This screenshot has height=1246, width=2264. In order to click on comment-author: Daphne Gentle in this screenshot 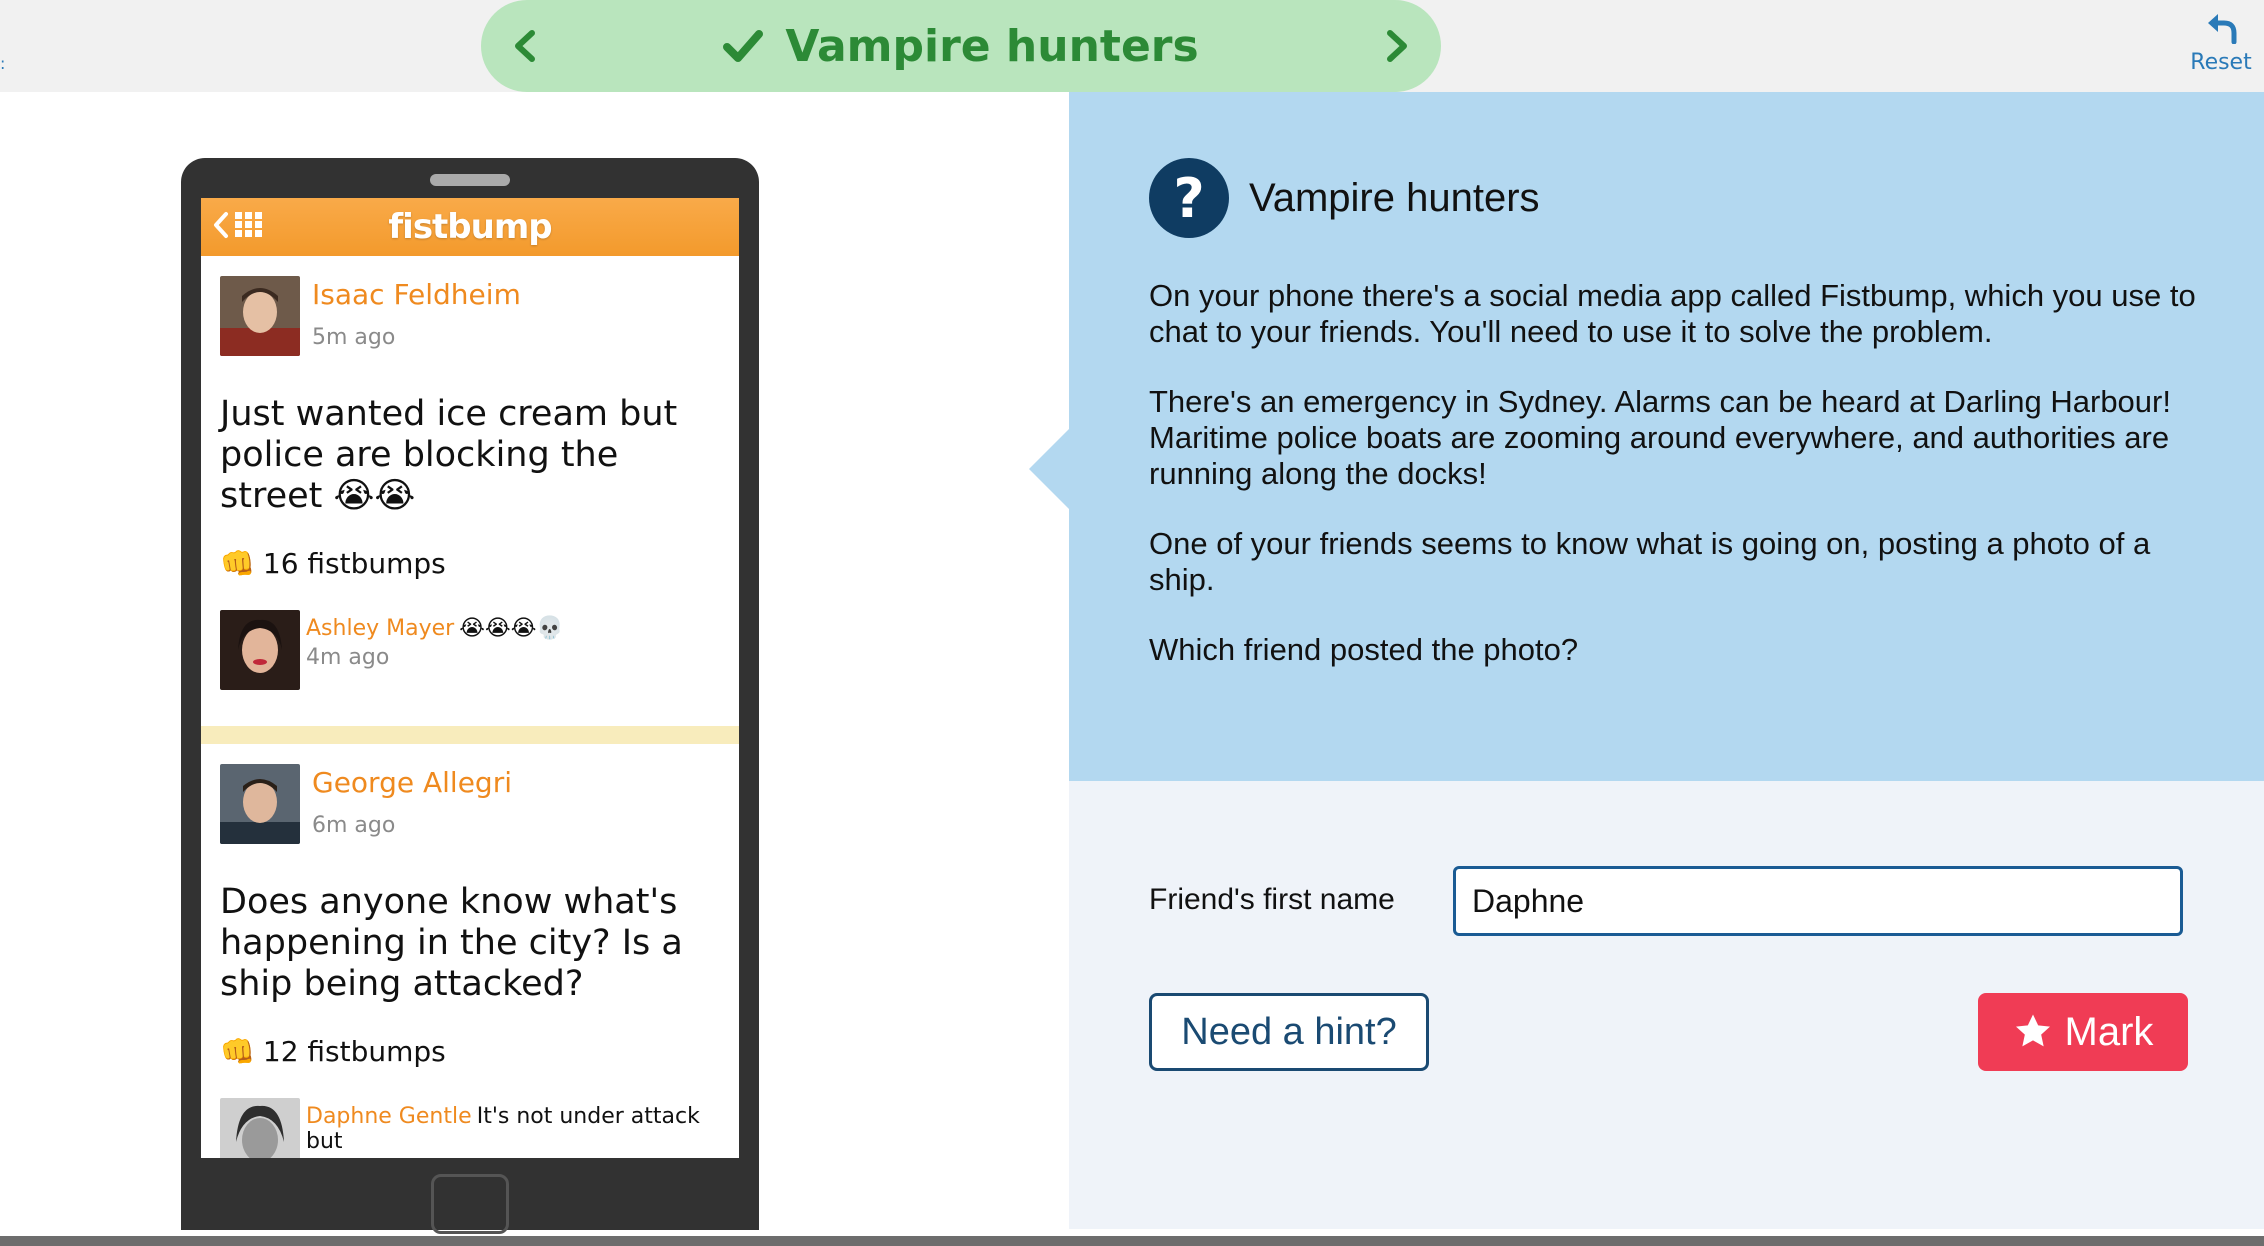, I will do `click(389, 1116)`.